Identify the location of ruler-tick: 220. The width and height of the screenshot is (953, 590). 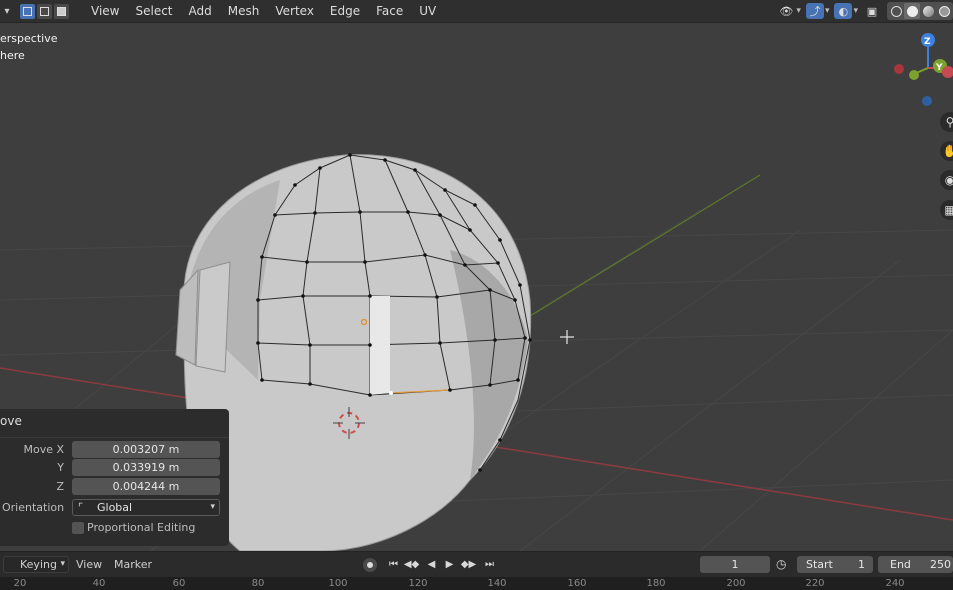
(815, 583).